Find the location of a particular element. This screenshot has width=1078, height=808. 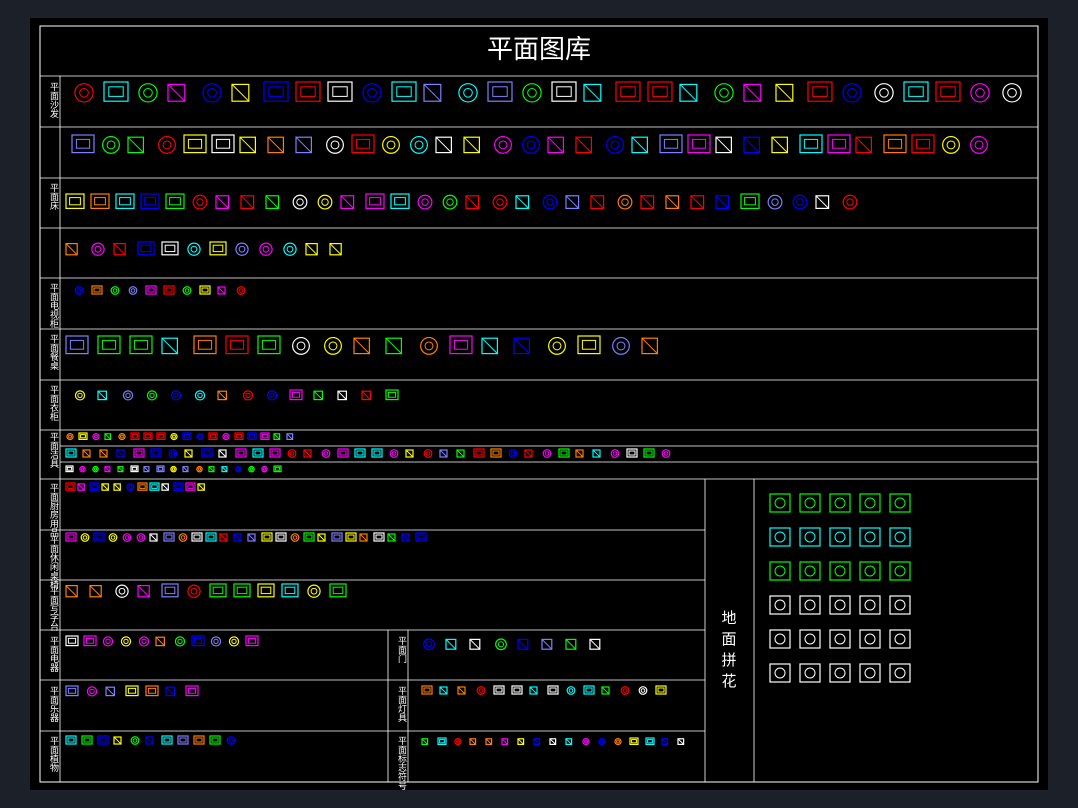

page-title: 平面图库 is located at coordinates (539, 50).